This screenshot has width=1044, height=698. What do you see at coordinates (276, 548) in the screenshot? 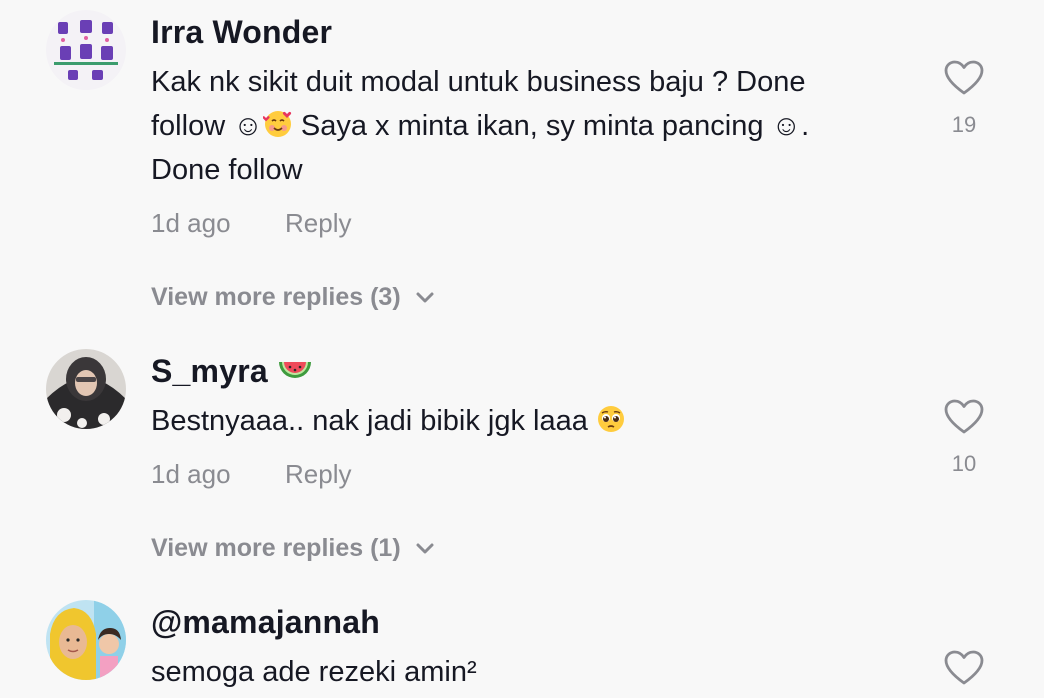
I see `view-more-replies-label: View more replies (1)` at bounding box center [276, 548].